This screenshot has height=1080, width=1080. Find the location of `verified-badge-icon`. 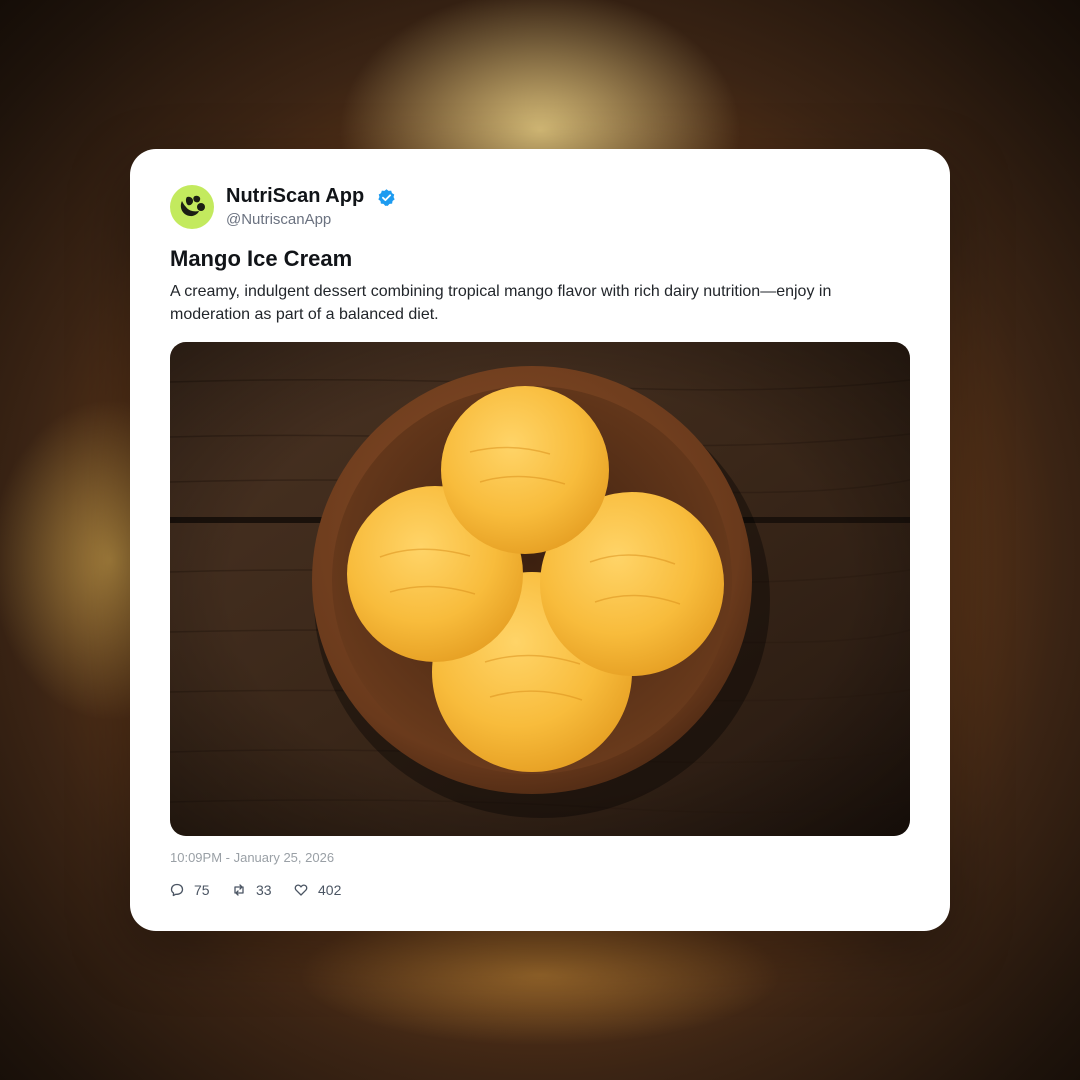

verified-badge-icon is located at coordinates (386, 197).